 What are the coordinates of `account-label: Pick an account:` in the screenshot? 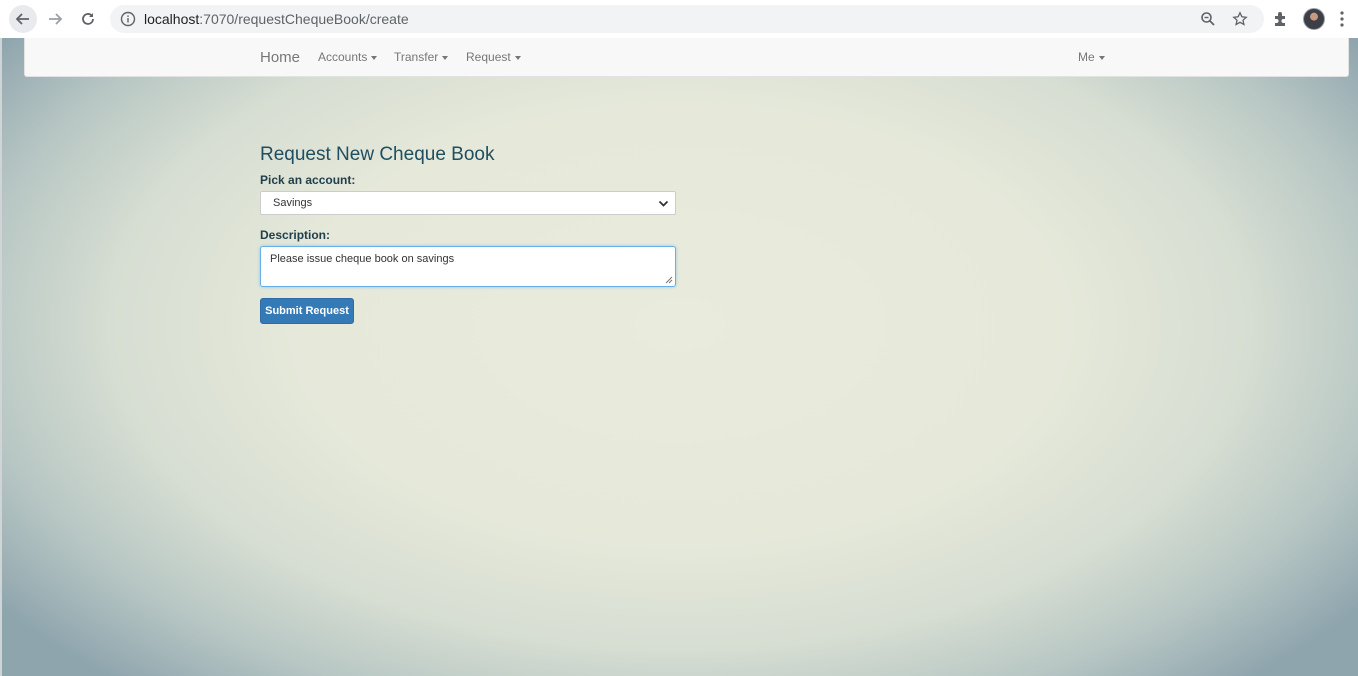 It's located at (308, 180).